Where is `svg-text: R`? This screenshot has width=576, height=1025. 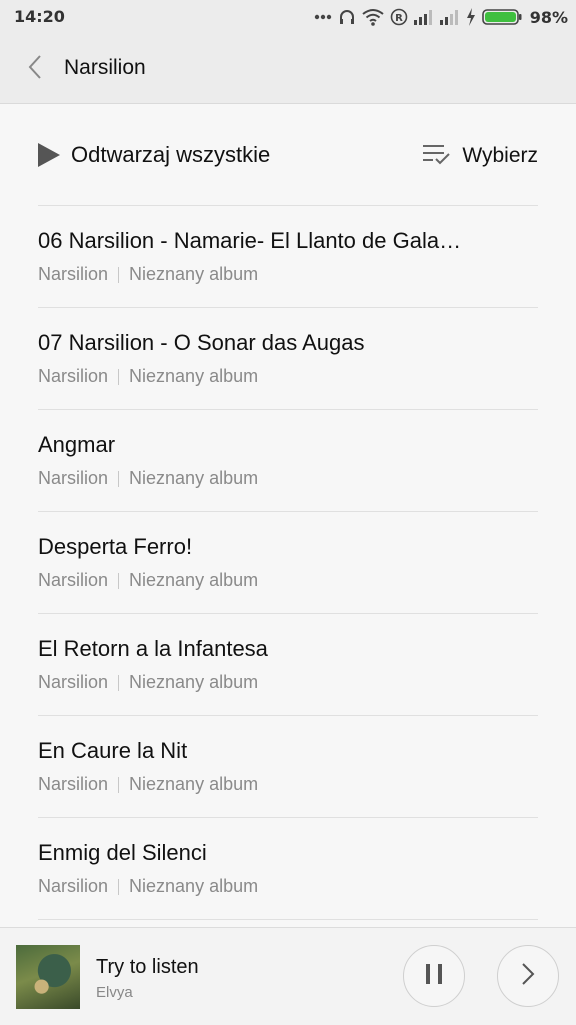
svg-text: R is located at coordinates (399, 18).